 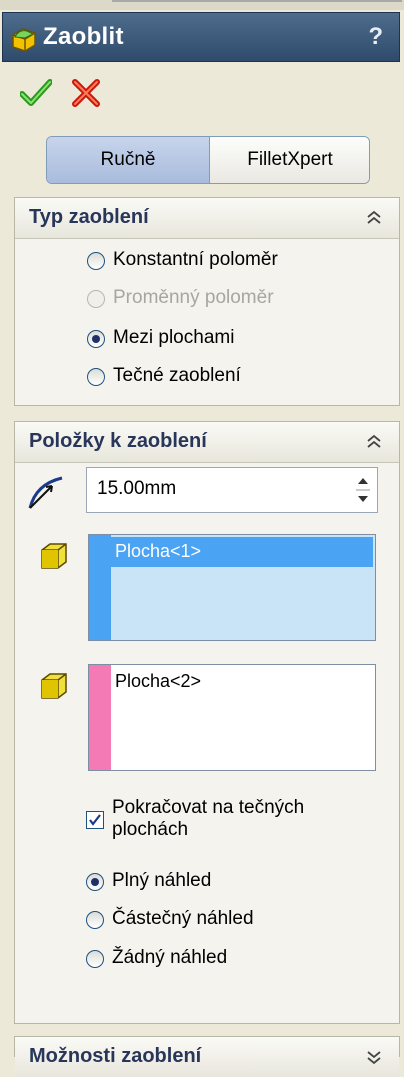 What do you see at coordinates (89, 217) in the screenshot?
I see `fillet-type-title: Typ zaoblení` at bounding box center [89, 217].